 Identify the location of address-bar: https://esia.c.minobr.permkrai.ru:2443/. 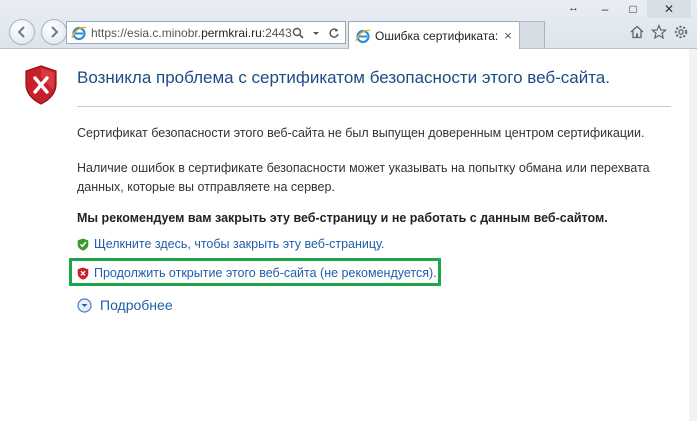
(206, 32).